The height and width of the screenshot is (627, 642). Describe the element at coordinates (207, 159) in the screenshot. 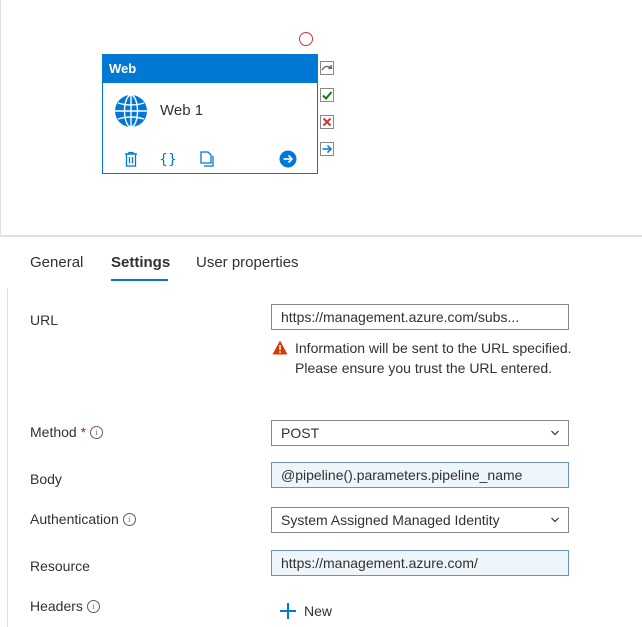

I see `copy-icon` at that location.